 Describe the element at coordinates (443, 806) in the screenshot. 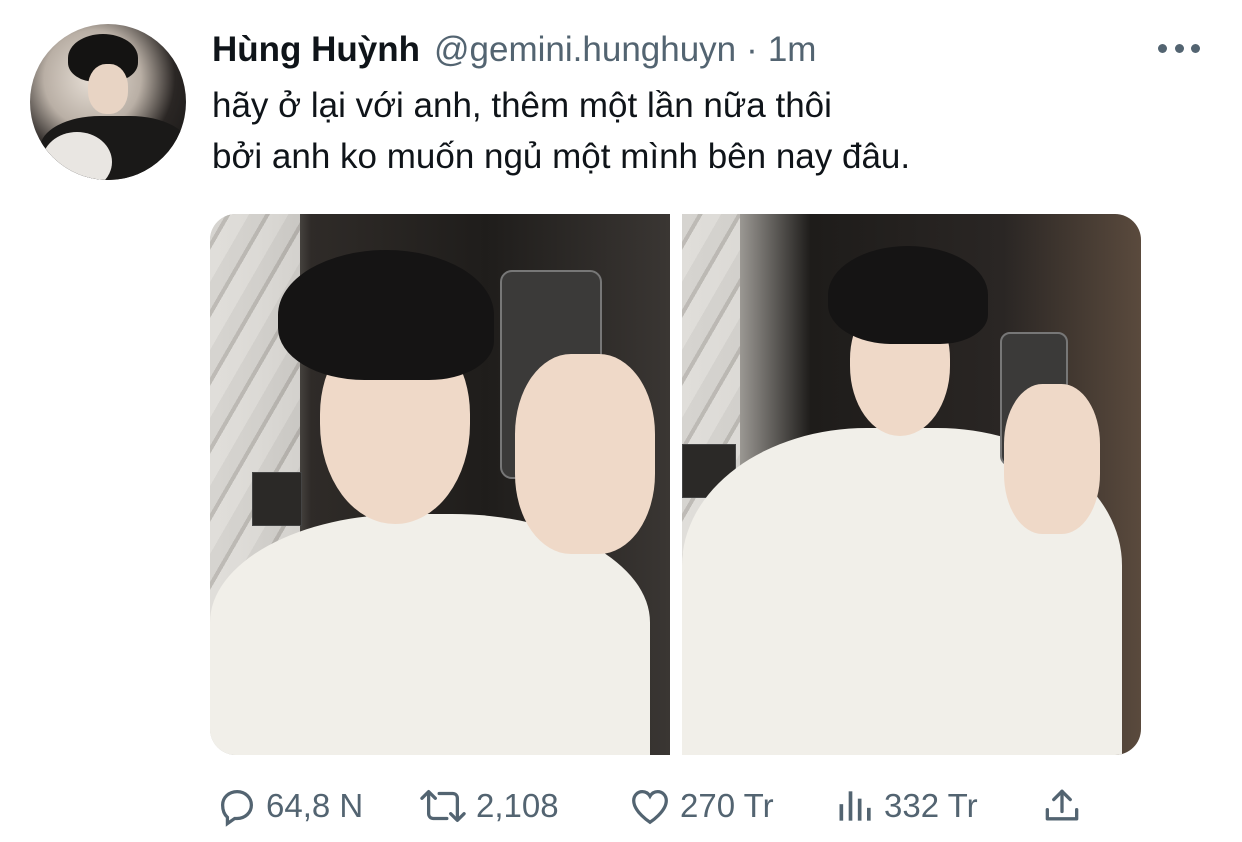

I see `retweet-icon` at that location.